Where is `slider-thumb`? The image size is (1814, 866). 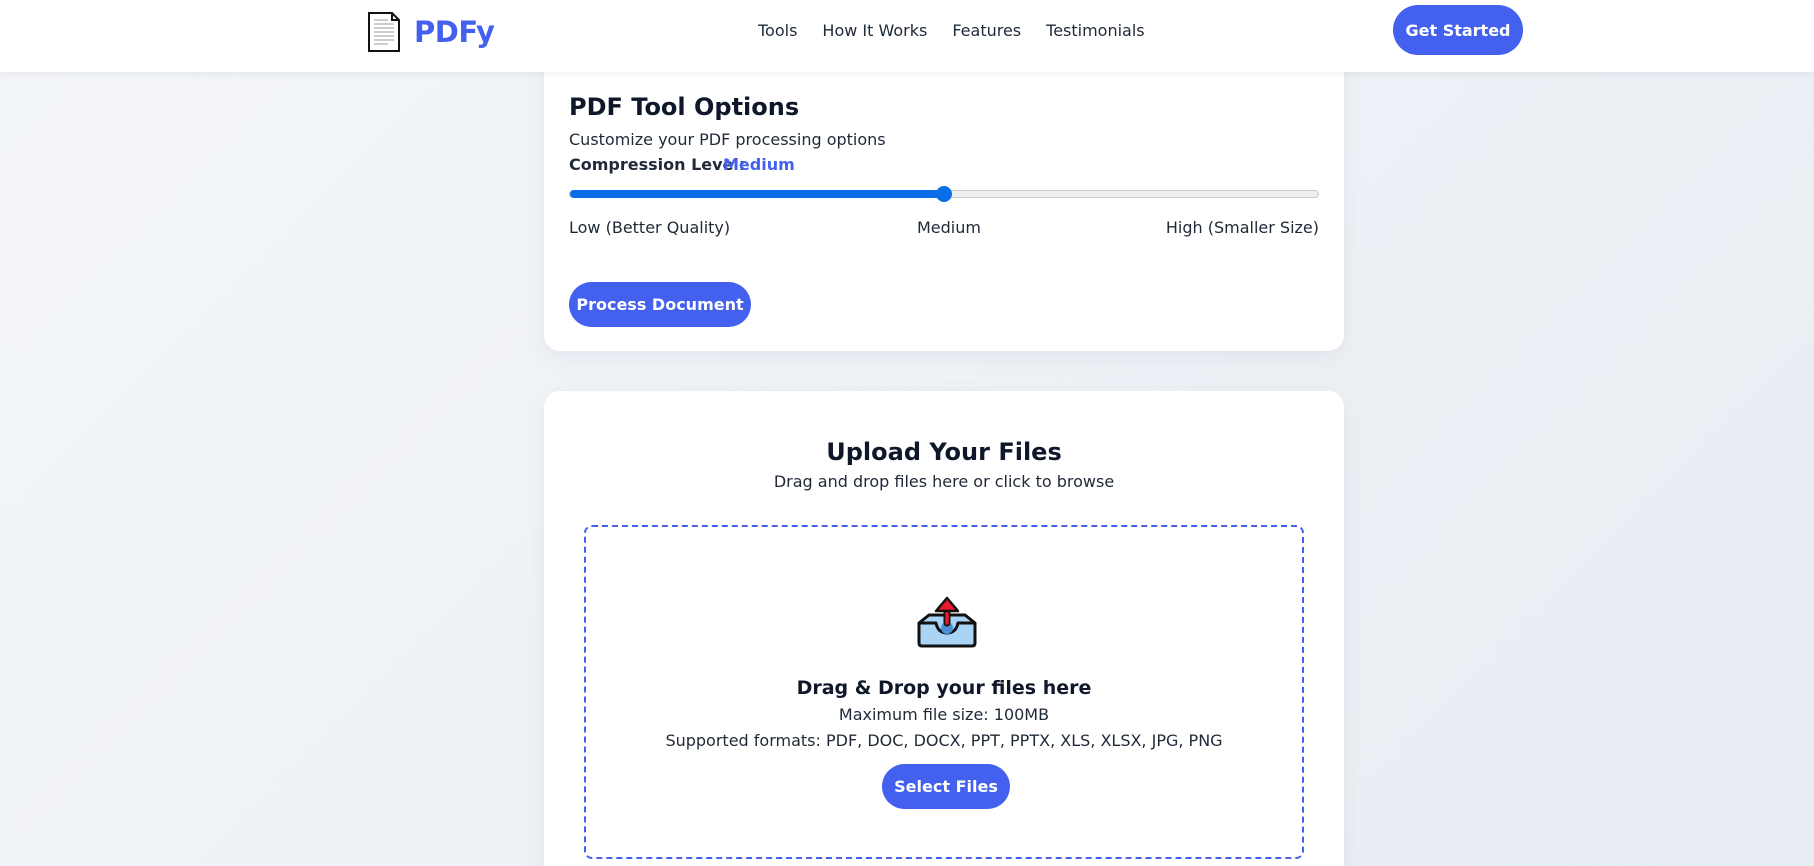
slider-thumb is located at coordinates (944, 194).